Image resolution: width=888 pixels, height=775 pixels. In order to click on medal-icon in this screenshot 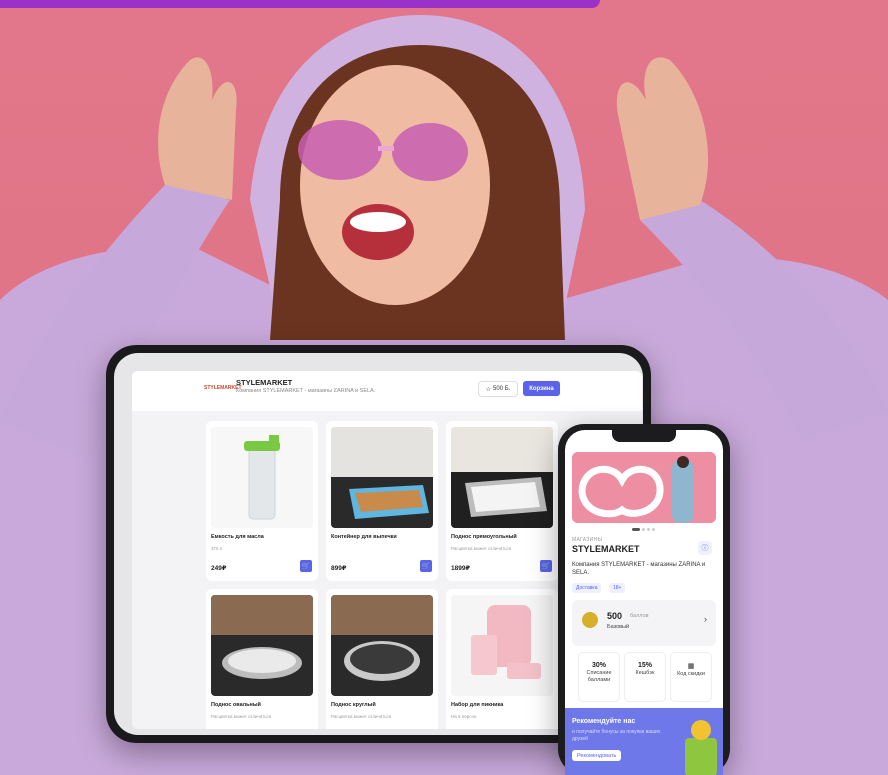, I will do `click(590, 620)`.